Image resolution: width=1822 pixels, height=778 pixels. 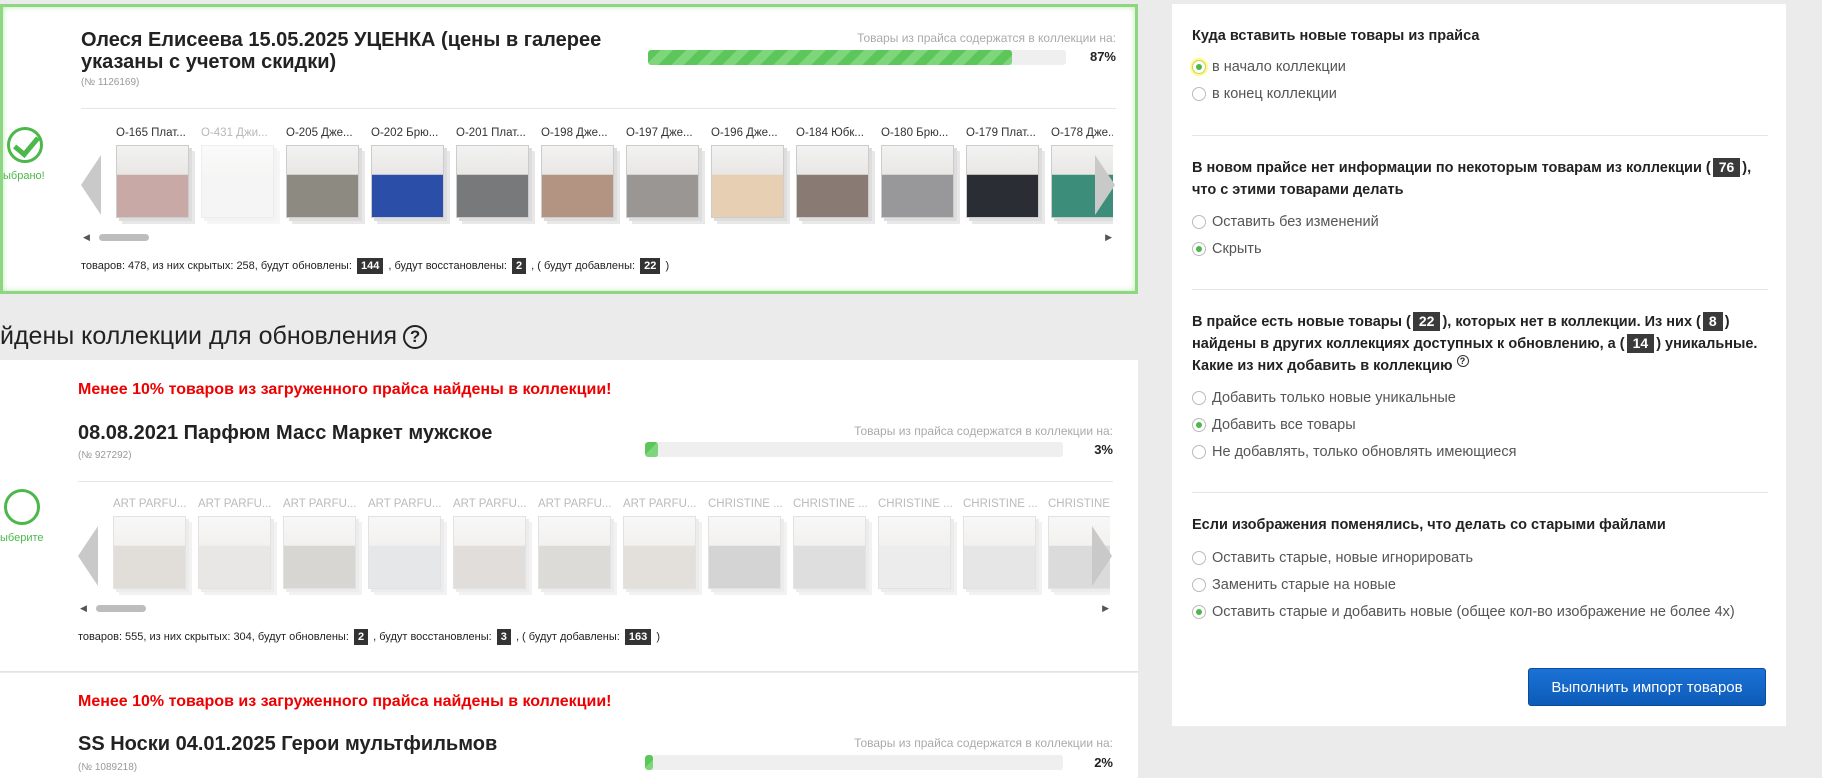 I want to click on stats-text: , будут восстановлены:, so click(x=432, y=637).